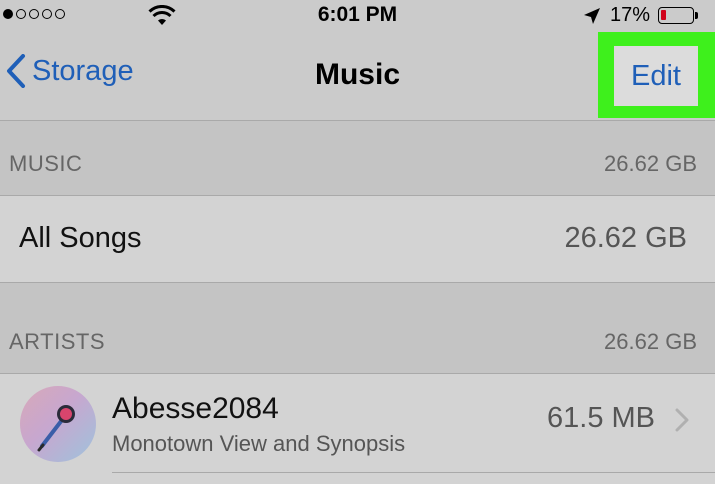  What do you see at coordinates (676, 15) in the screenshot?
I see `battery-icon` at bounding box center [676, 15].